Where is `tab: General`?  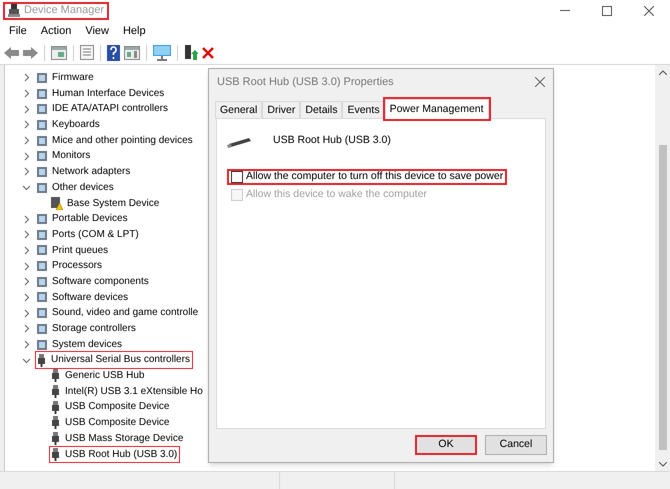 tab: General is located at coordinates (238, 110).